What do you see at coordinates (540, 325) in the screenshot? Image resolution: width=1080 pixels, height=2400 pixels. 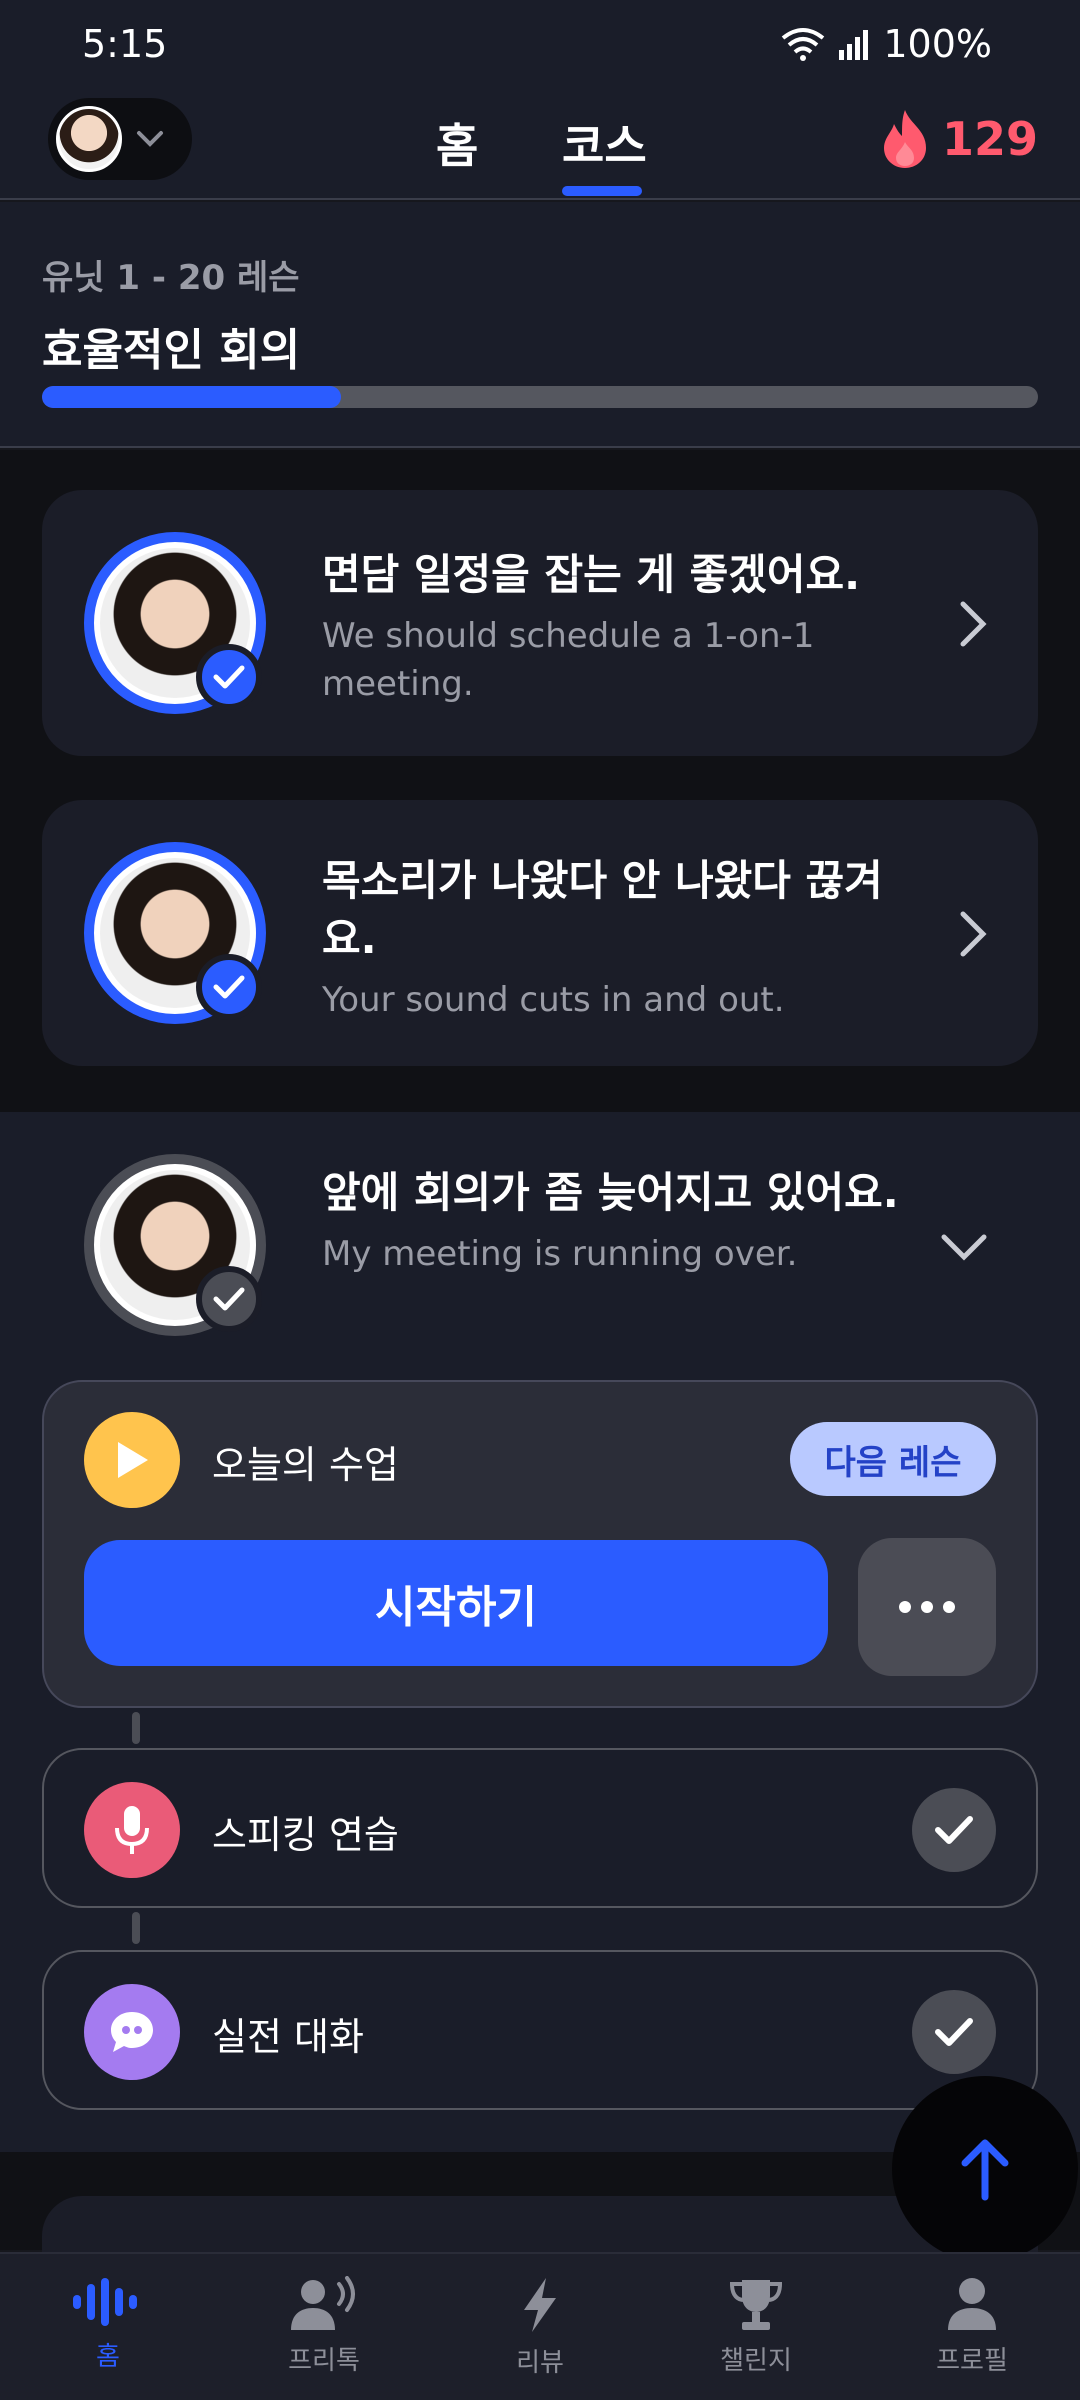 I see `unit-header: 유닛 1 - 20 레슨 효율적인 회의` at bounding box center [540, 325].